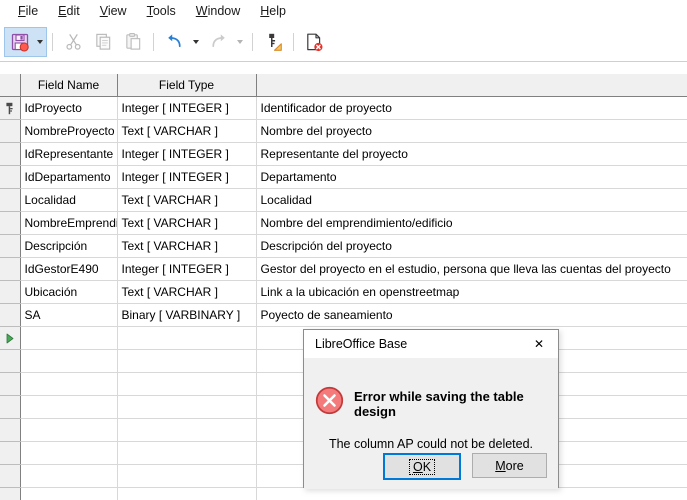  I want to click on field-name-cell: IdProyecto, so click(69, 108).